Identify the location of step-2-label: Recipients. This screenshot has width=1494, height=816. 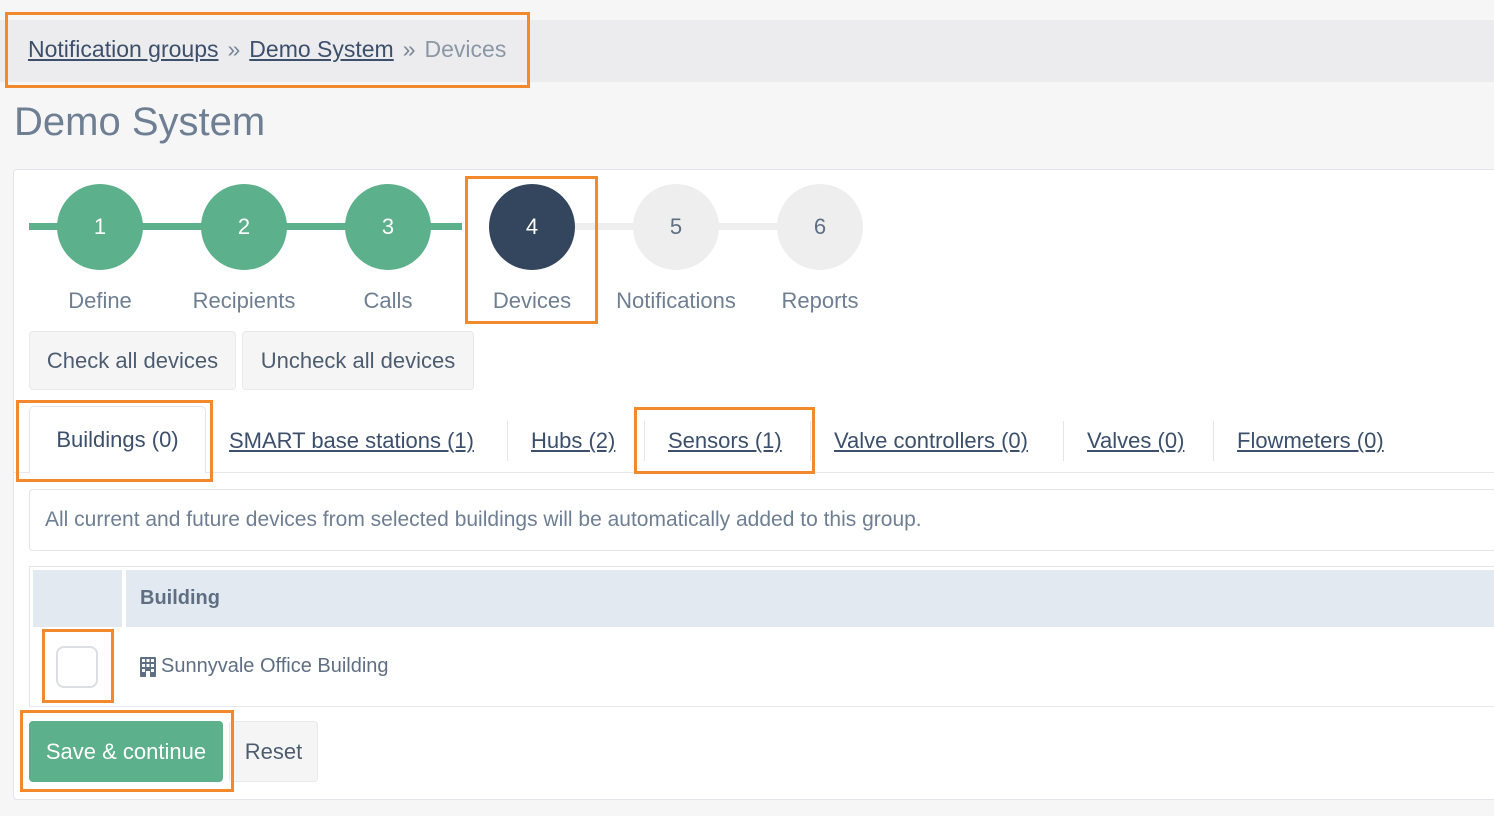
(244, 300).